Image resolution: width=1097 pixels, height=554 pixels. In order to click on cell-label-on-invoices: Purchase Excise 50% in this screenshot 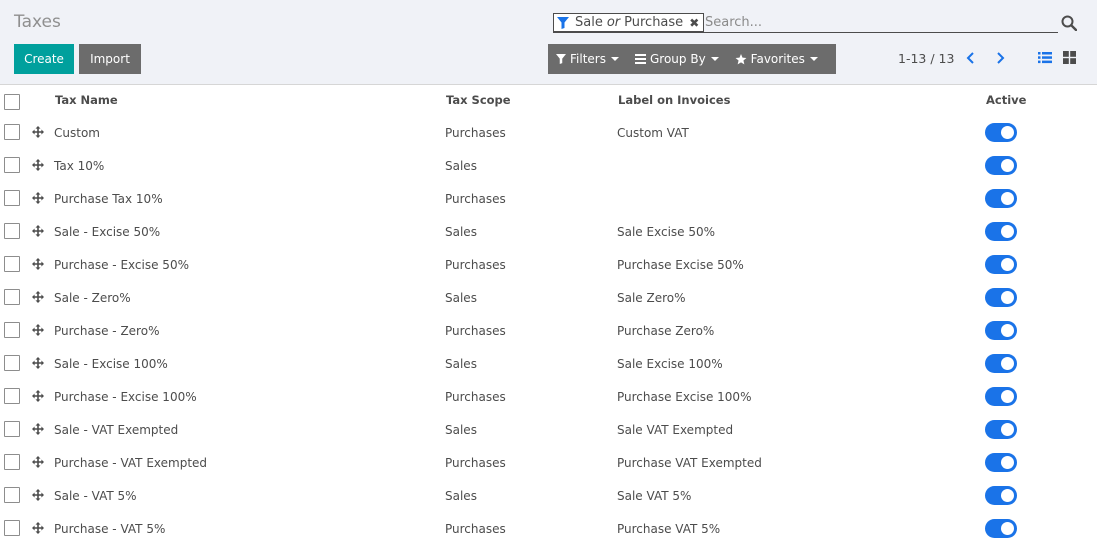, I will do `click(680, 265)`.